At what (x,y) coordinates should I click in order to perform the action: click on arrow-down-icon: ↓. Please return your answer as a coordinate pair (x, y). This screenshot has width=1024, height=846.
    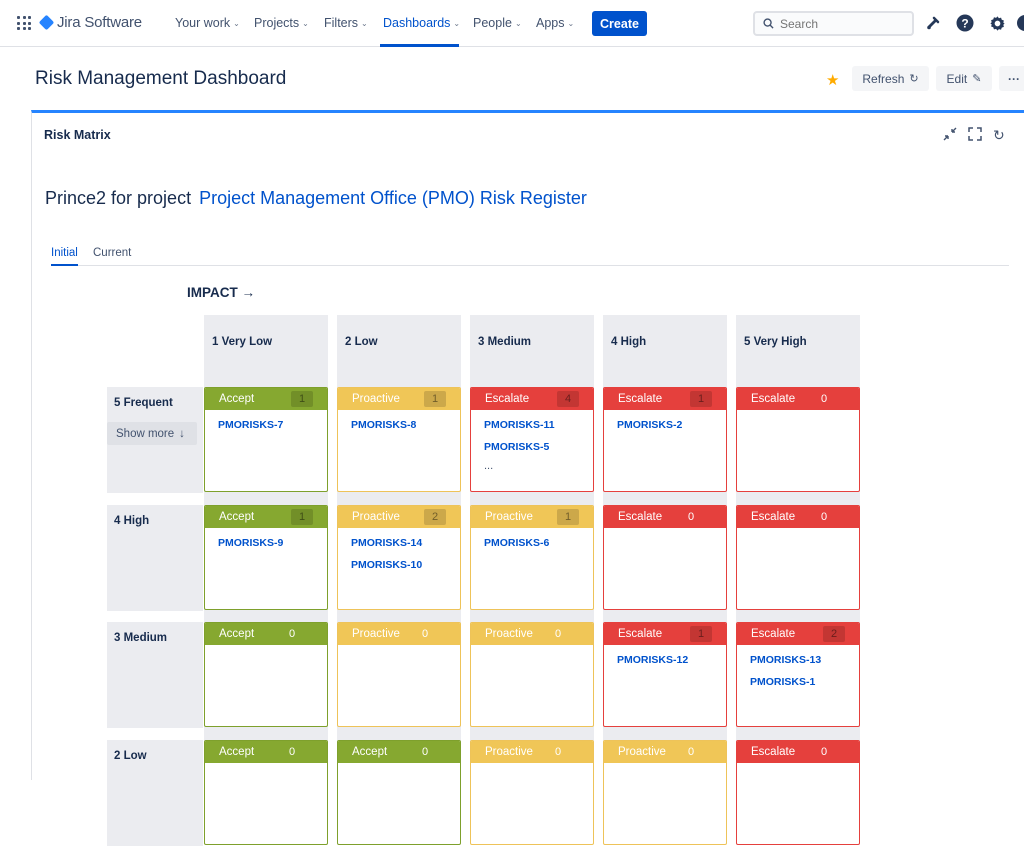
    Looking at the image, I should click on (182, 433).